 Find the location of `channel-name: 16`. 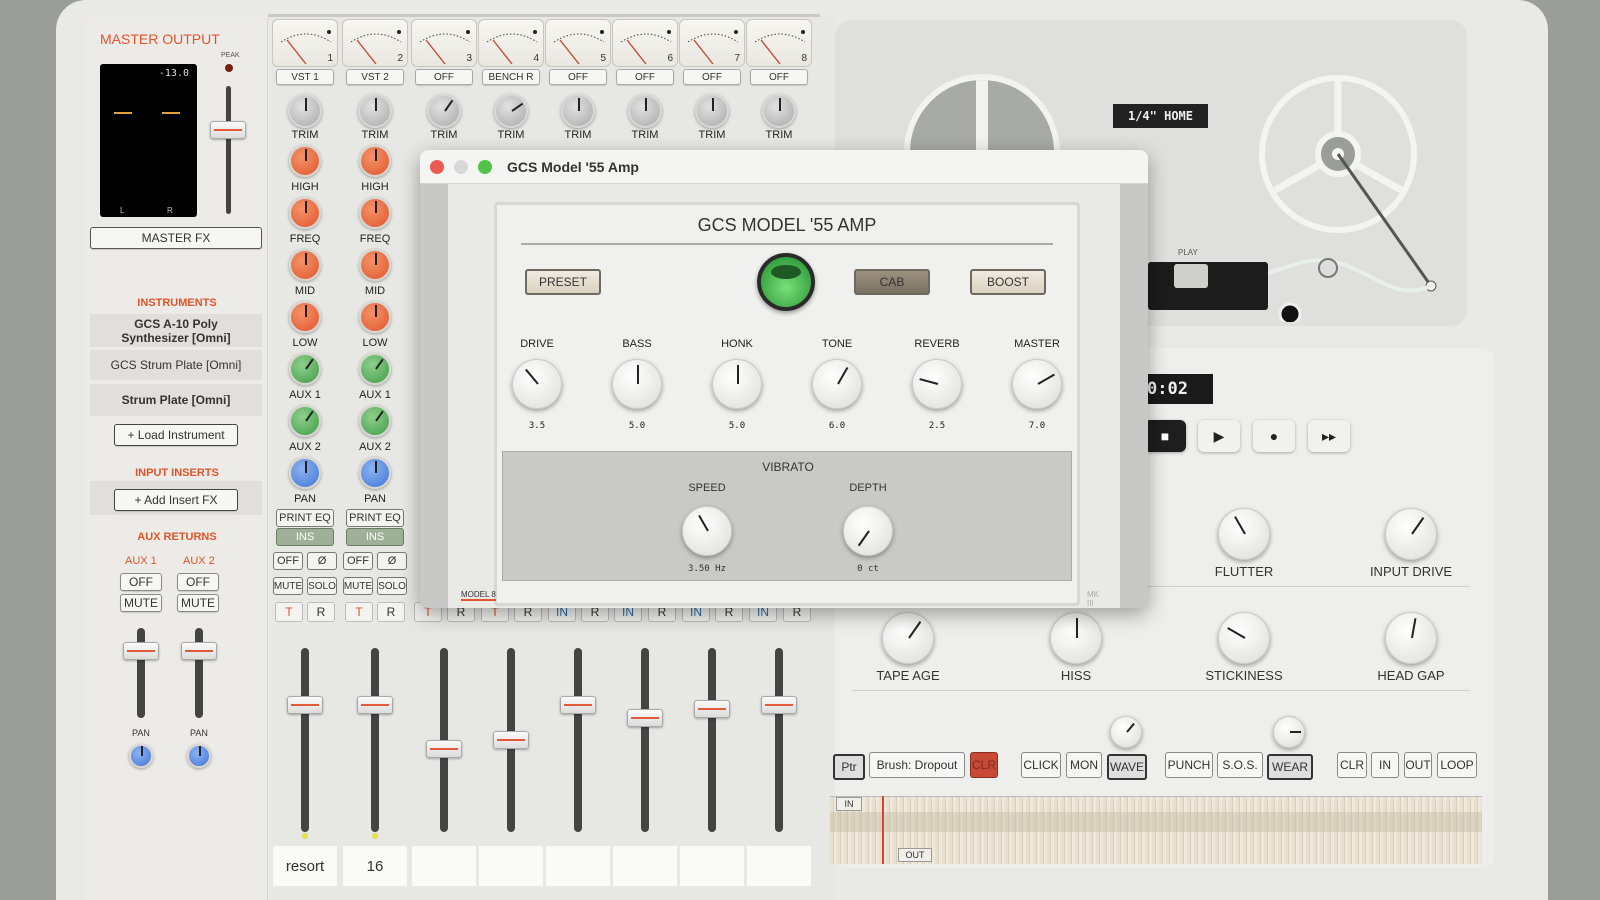

channel-name: 16 is located at coordinates (375, 866).